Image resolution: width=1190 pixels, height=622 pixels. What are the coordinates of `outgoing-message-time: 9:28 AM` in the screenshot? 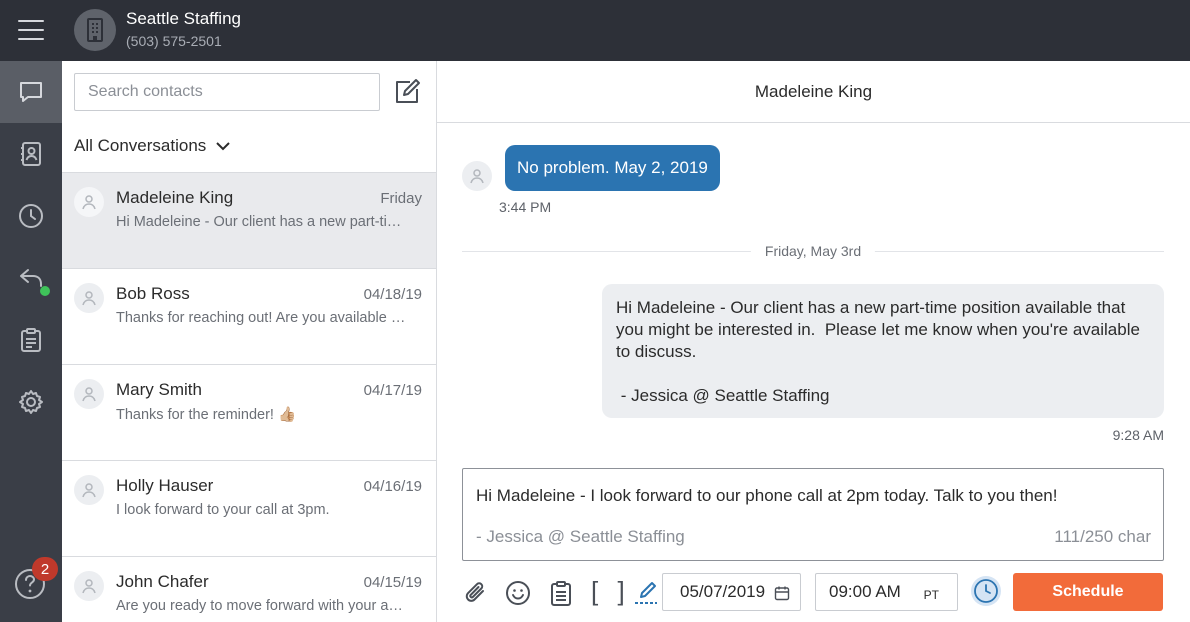 It's located at (1138, 435).